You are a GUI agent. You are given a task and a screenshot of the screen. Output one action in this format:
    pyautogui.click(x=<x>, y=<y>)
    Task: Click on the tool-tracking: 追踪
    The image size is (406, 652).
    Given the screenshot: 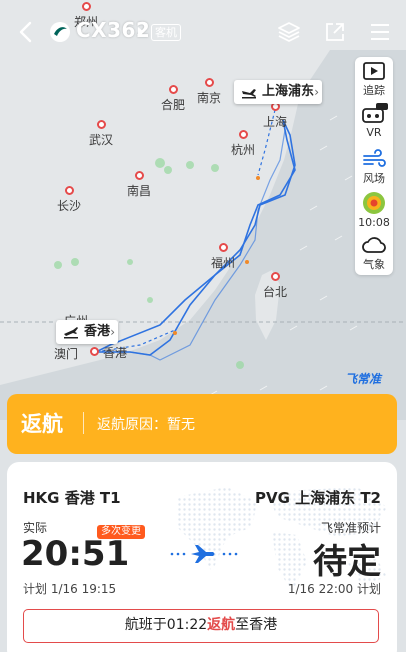 What is the action you would take?
    pyautogui.click(x=374, y=79)
    